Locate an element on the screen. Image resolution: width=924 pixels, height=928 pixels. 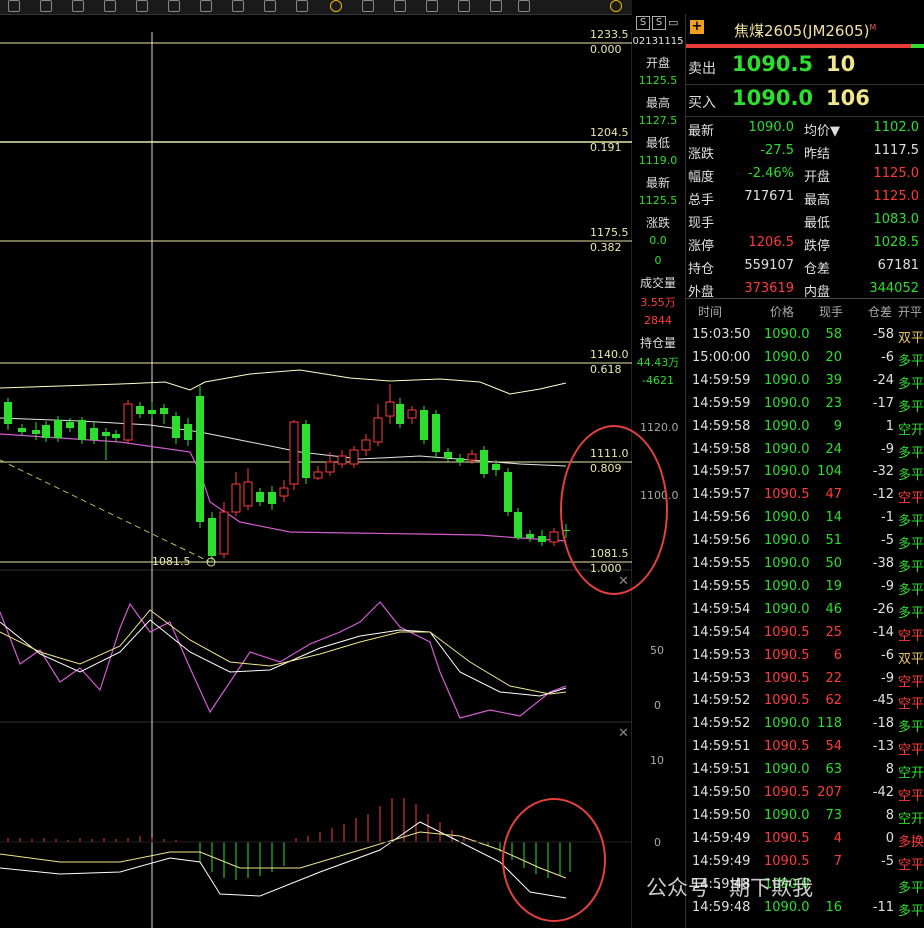
tick-row: 14:59:49 1090.5 7 -5 空平 is located at coordinates (805, 862).